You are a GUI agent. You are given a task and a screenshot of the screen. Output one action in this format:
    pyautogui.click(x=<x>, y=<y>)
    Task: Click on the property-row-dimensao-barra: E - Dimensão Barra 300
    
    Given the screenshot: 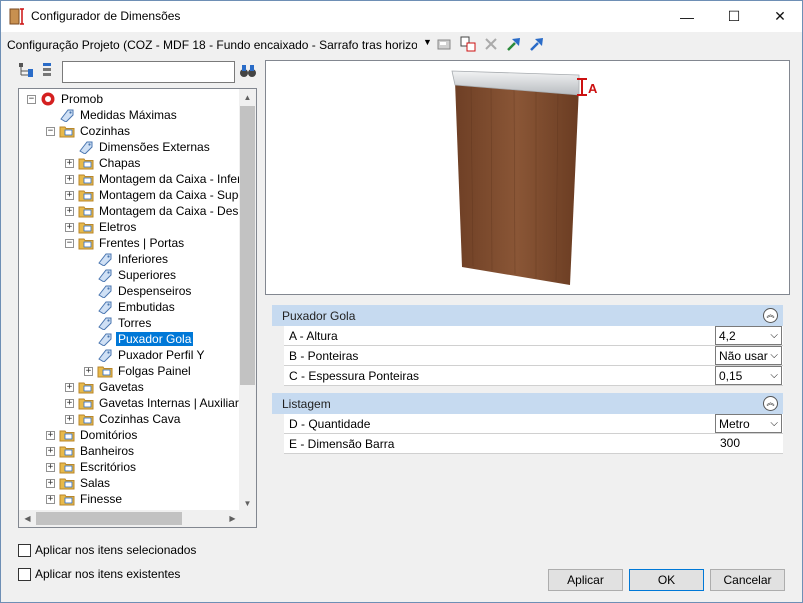 What is the action you would take?
    pyautogui.click(x=533, y=444)
    